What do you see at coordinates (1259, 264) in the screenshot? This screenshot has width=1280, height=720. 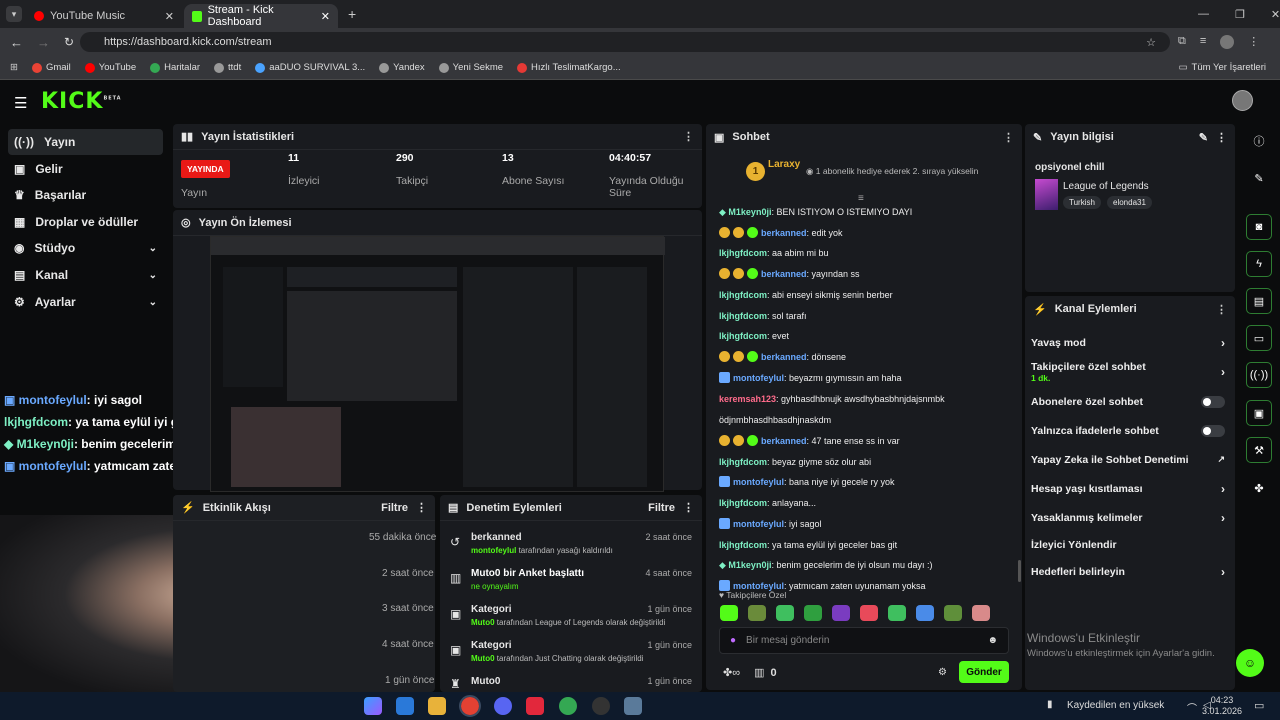 I see `bolt-rail-icon: ϟ` at bounding box center [1259, 264].